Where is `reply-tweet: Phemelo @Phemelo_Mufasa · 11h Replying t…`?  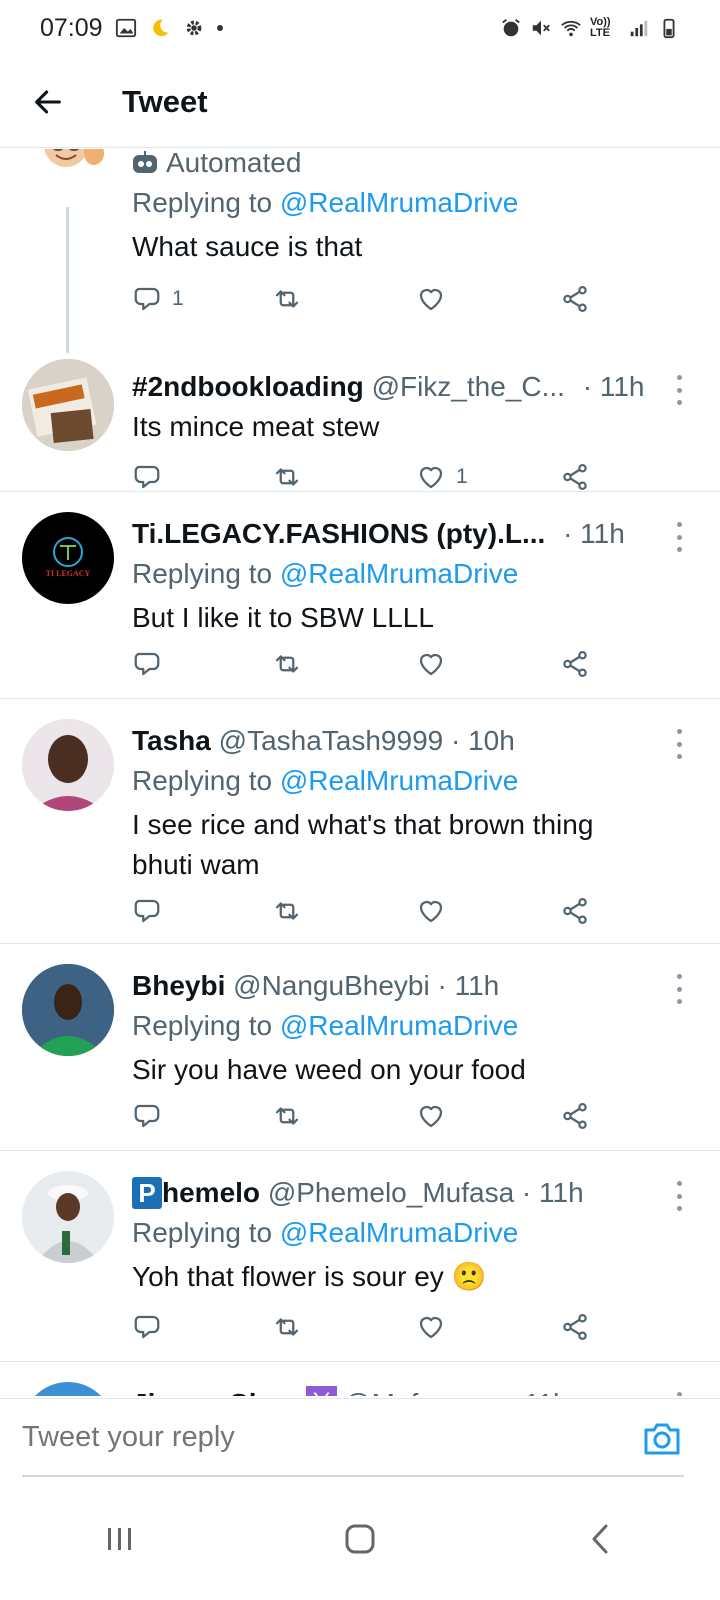
reply-tweet: Phemelo @Phemelo_Mufasa · 11h Replying t… is located at coordinates (360, 1256).